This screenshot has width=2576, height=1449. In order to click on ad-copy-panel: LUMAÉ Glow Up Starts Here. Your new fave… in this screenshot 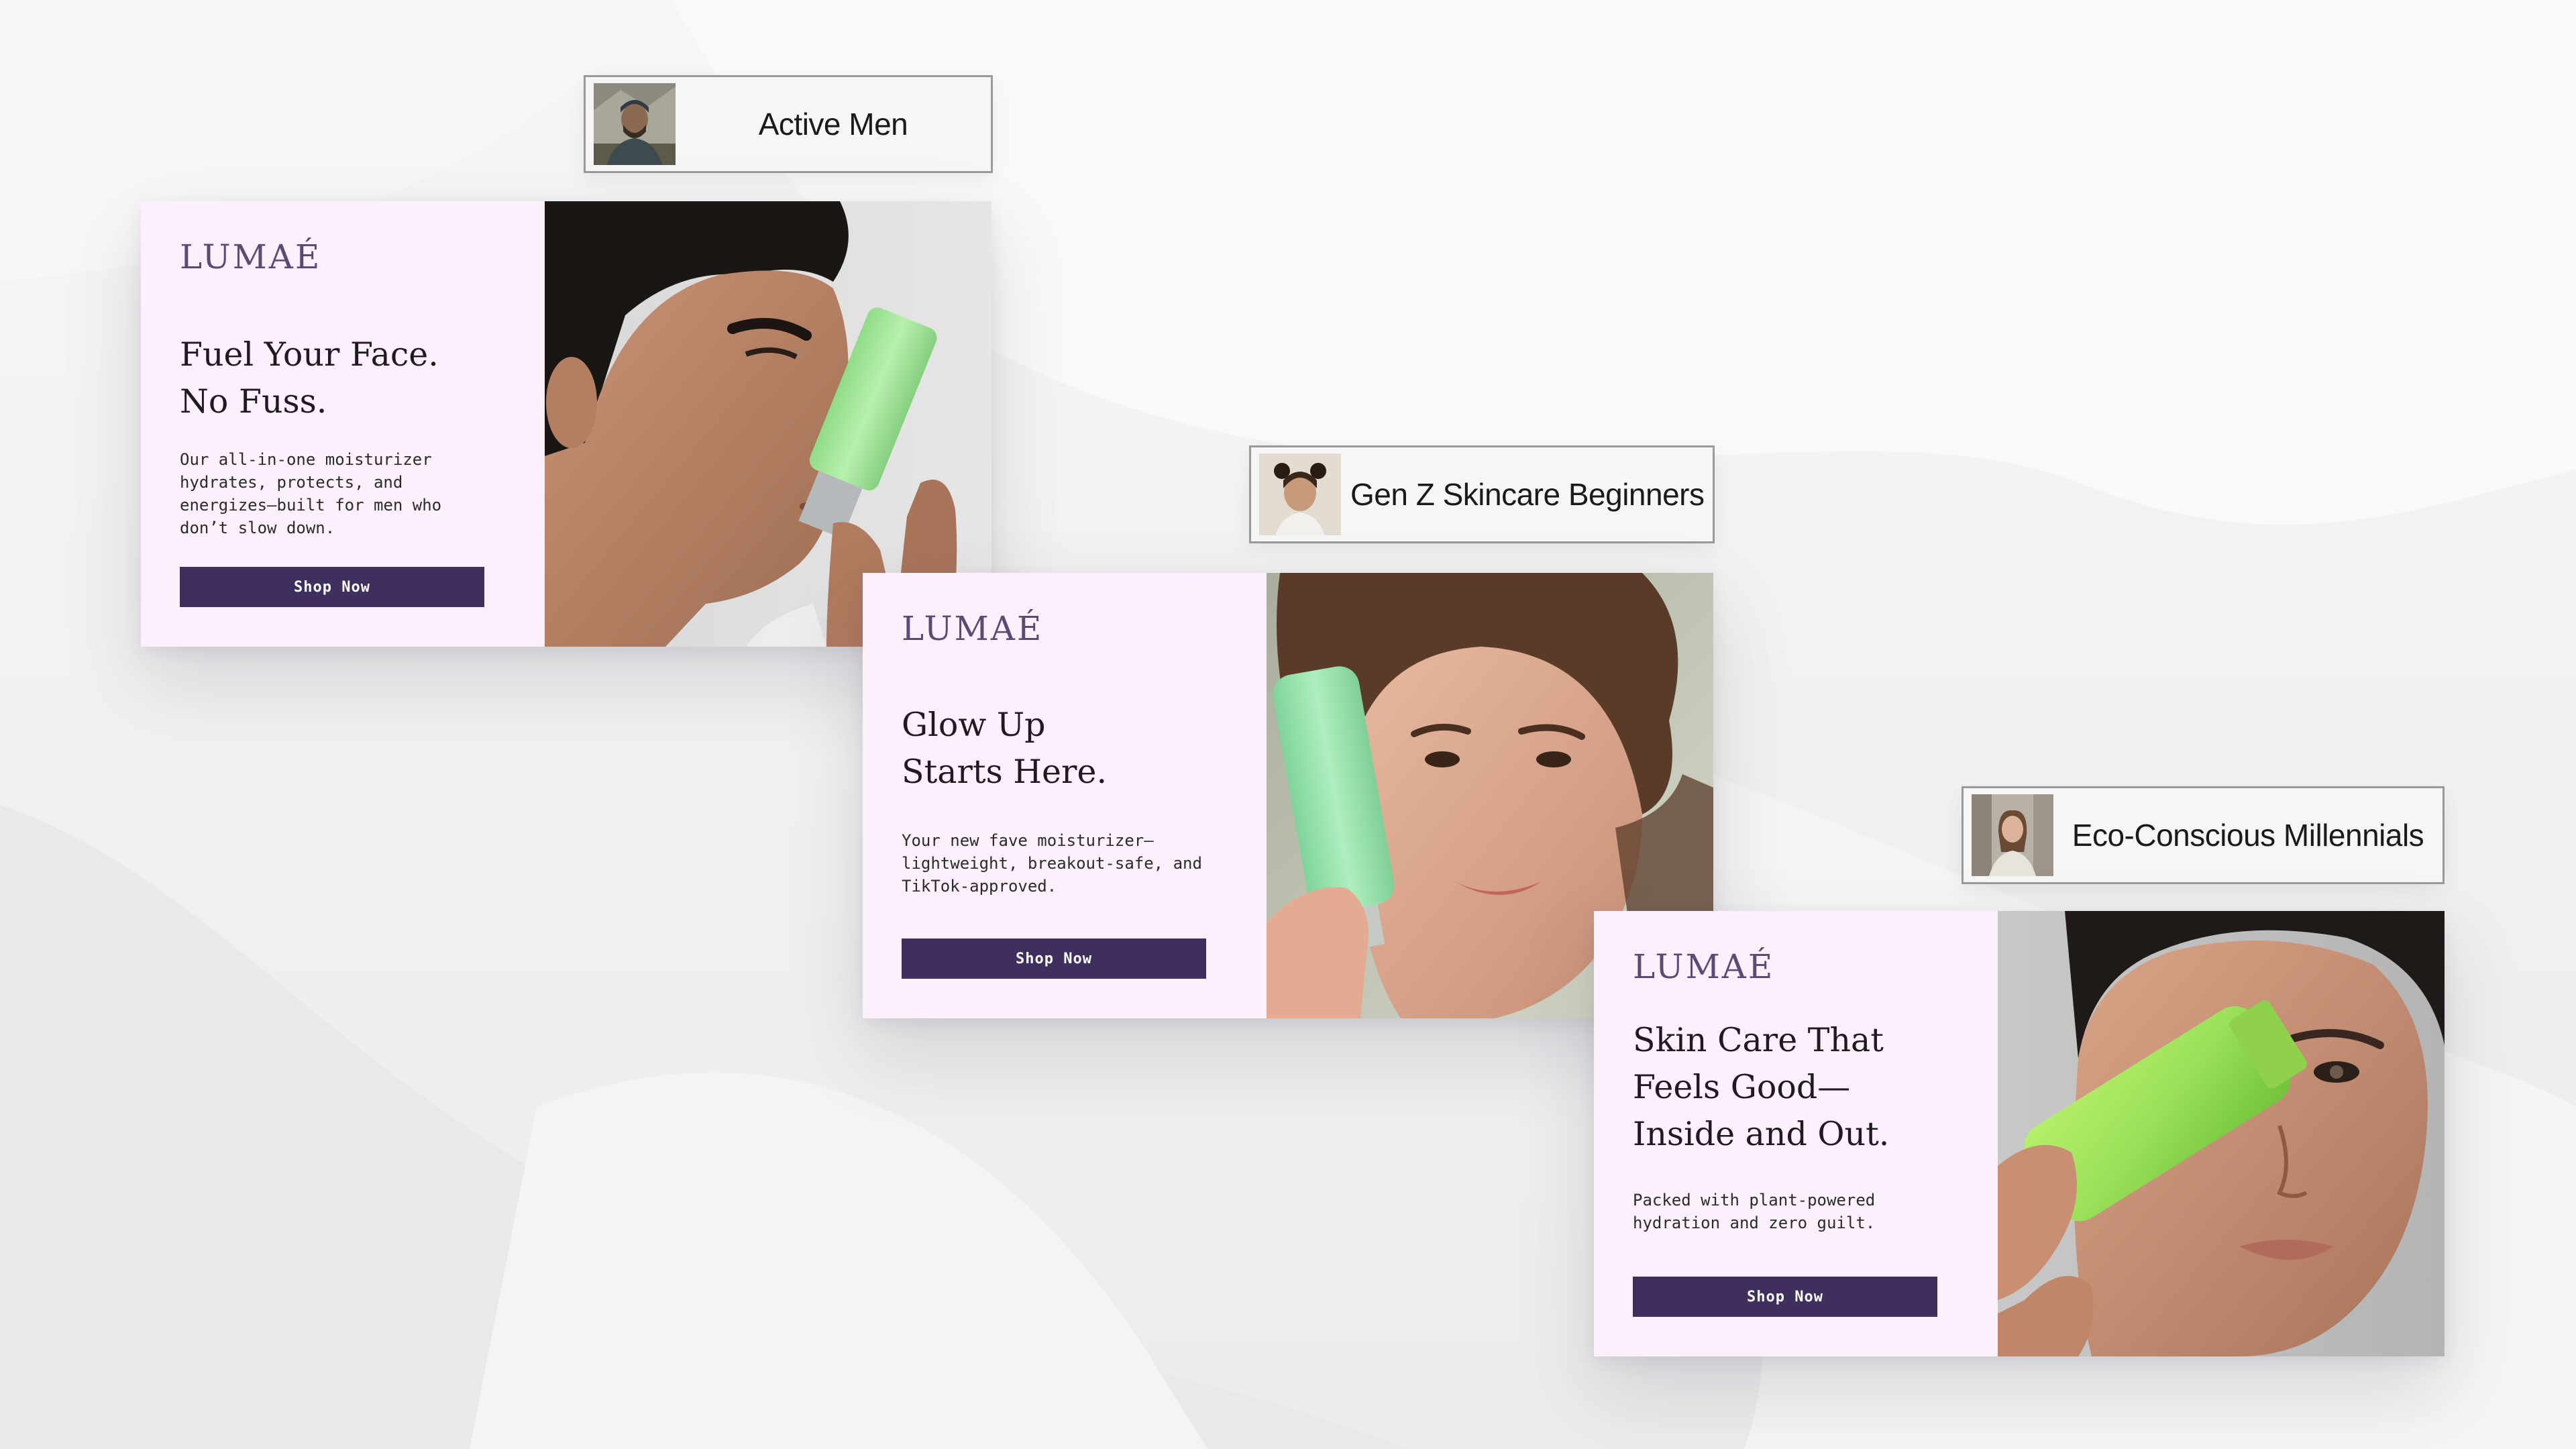, I will do `click(1065, 795)`.